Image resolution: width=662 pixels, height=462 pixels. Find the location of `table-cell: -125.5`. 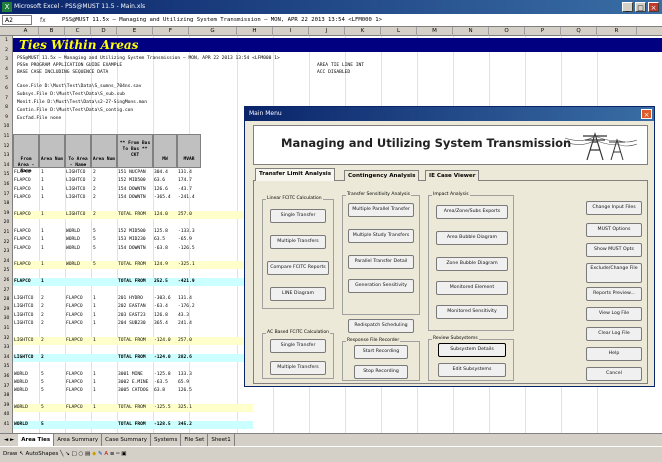

table-cell: -125.5 is located at coordinates (162, 408).